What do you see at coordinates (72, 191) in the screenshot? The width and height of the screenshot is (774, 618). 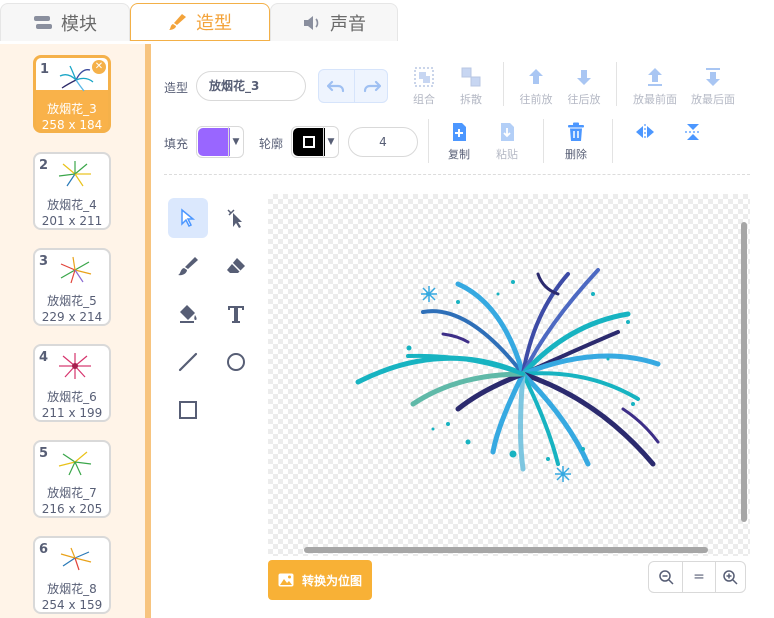 I see `costume-item-2: 2 放烟花_4 201 x 211` at bounding box center [72, 191].